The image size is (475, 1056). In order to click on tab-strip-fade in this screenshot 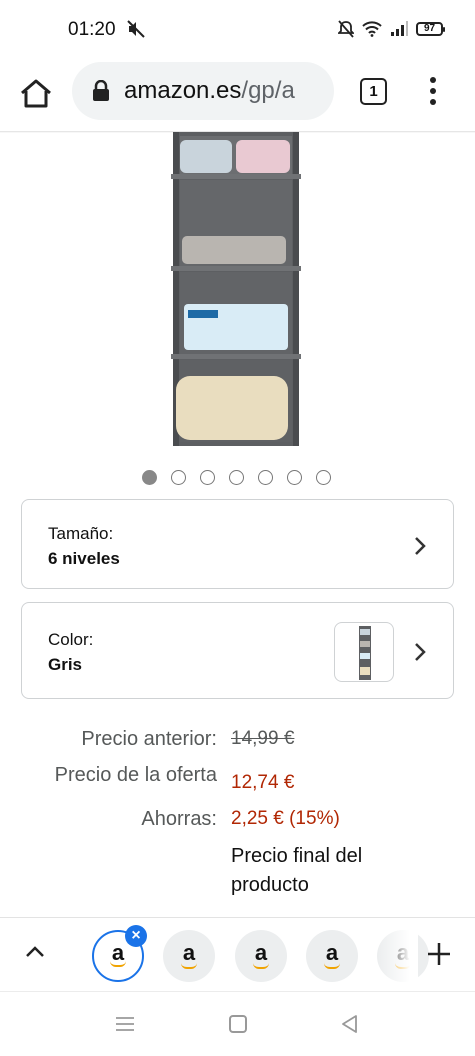, I will do `click(398, 955)`.